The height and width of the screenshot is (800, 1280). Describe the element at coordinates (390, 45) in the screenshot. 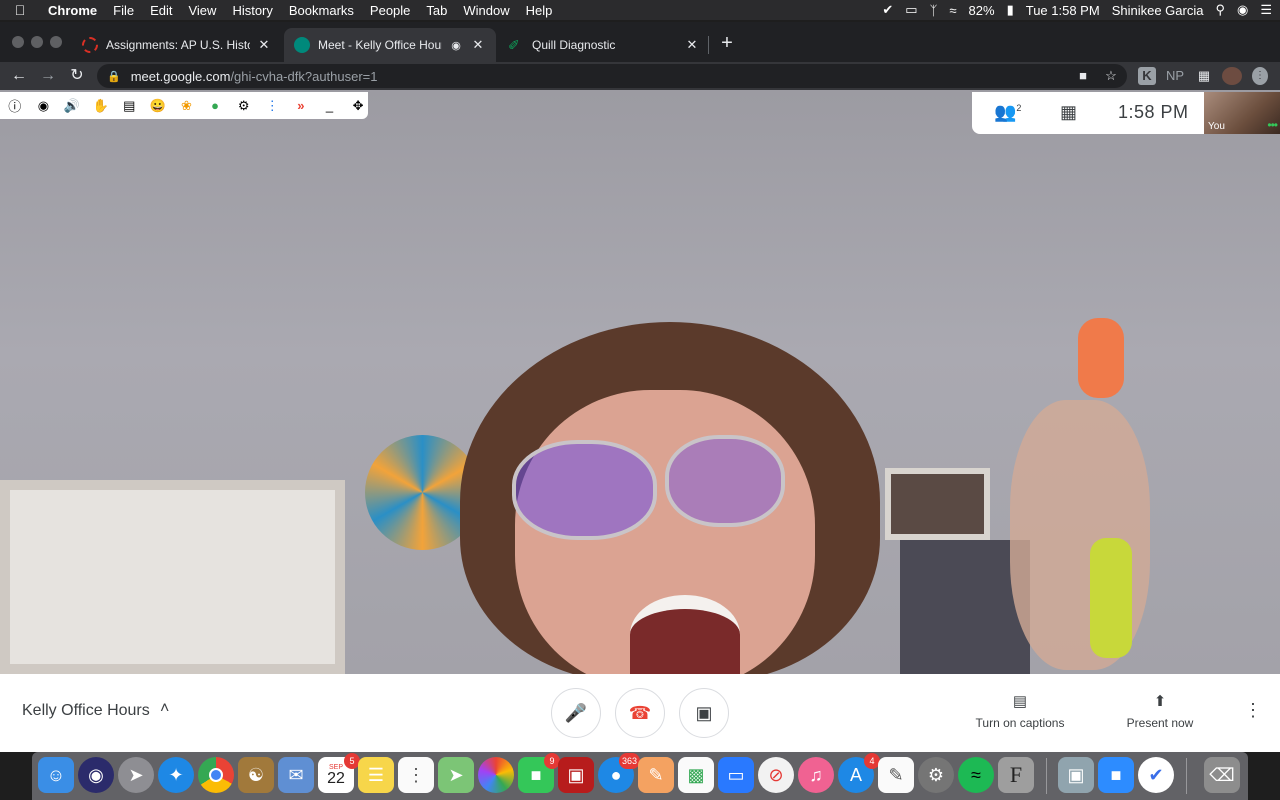

I see `tab-meet: Meet - Kelly Office Hours ◉ ✕` at that location.